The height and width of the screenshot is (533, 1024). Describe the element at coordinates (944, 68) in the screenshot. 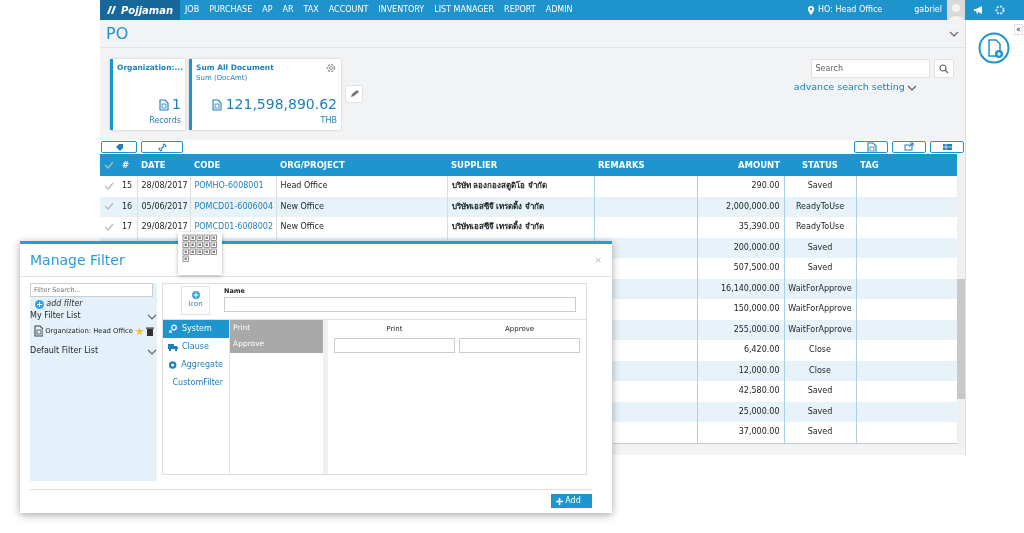

I see `search-button` at that location.